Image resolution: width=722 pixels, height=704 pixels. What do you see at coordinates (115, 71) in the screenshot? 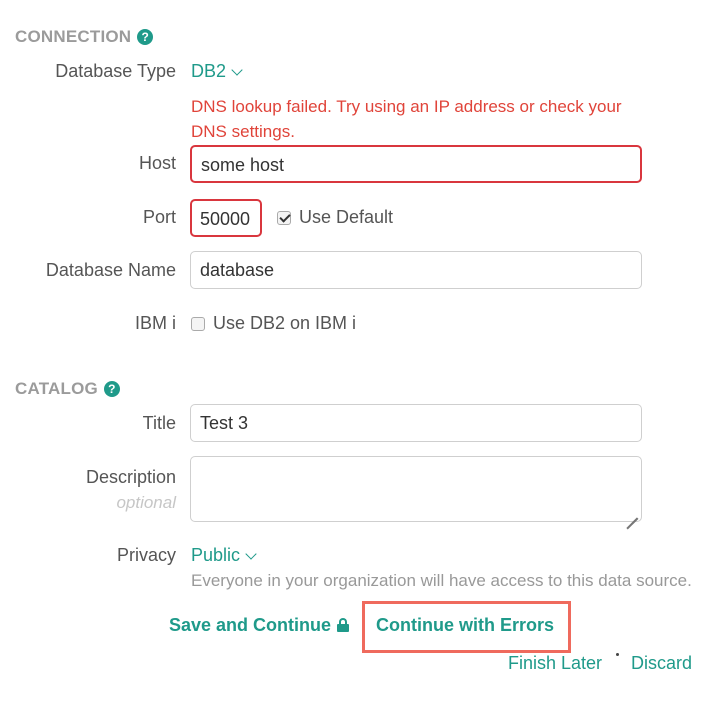
I see `database-type-label: Database Type` at bounding box center [115, 71].